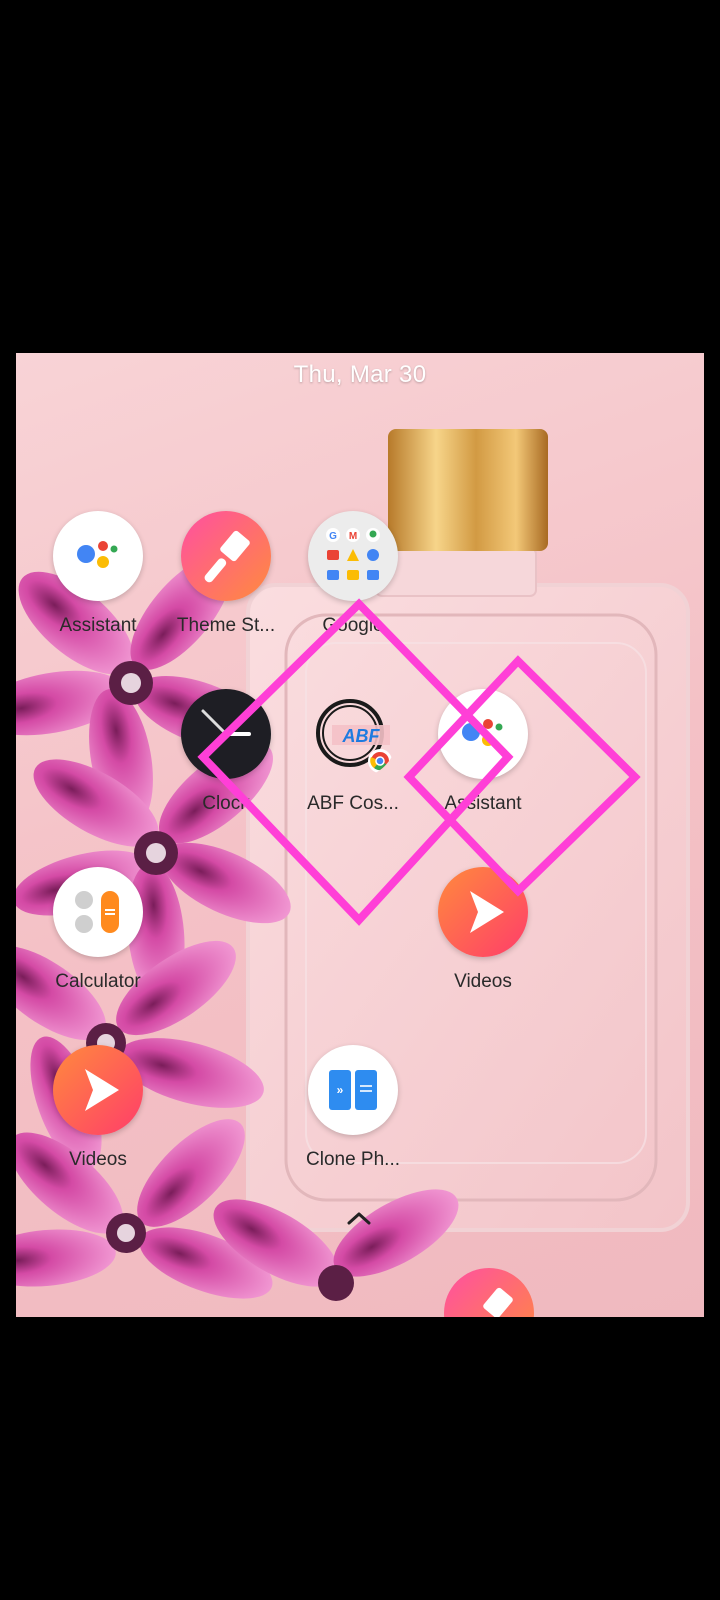 The height and width of the screenshot is (1600, 720). What do you see at coordinates (98, 912) in the screenshot?
I see `calculator-icon` at bounding box center [98, 912].